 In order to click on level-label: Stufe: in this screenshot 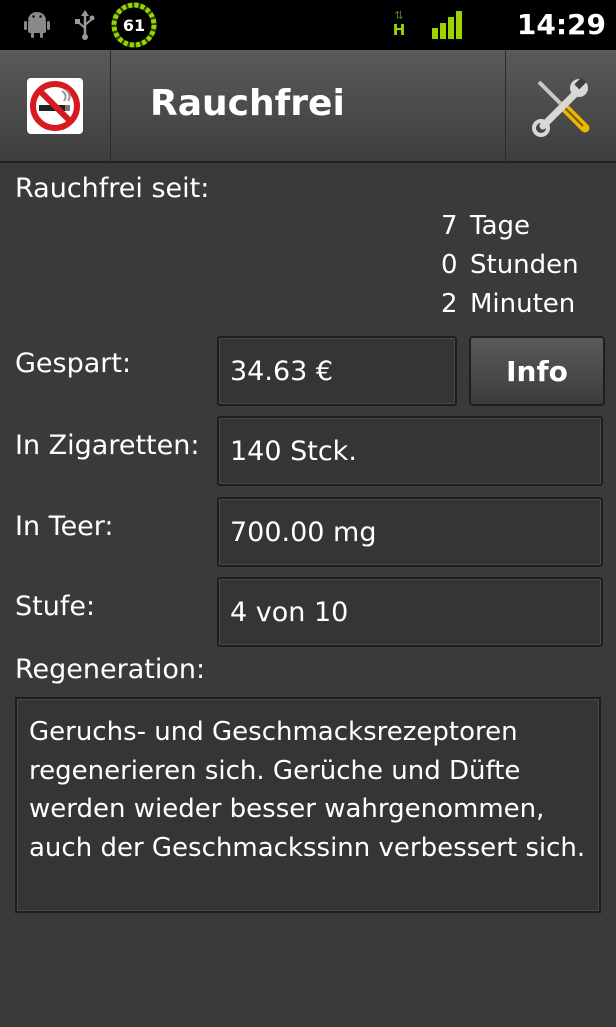, I will do `click(55, 606)`.